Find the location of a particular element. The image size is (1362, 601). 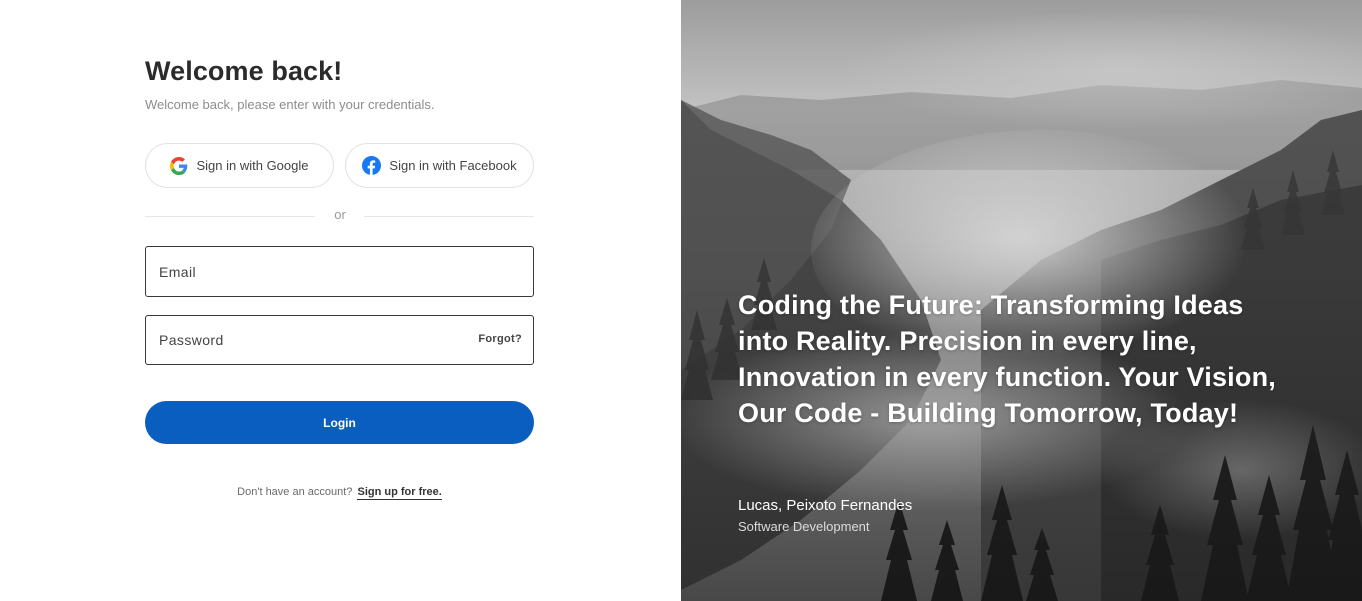

author-role: Software Development is located at coordinates (804, 526).